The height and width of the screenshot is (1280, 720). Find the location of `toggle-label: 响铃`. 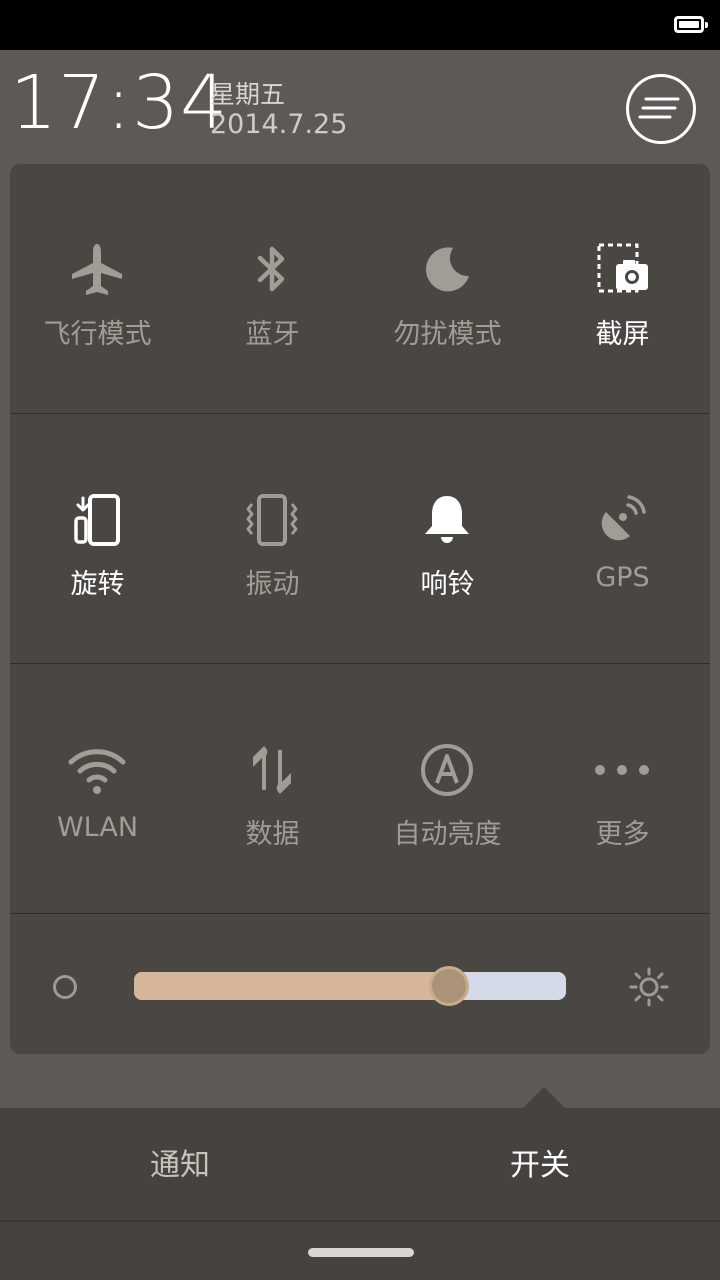

toggle-label: 响铃 is located at coordinates (447, 584).